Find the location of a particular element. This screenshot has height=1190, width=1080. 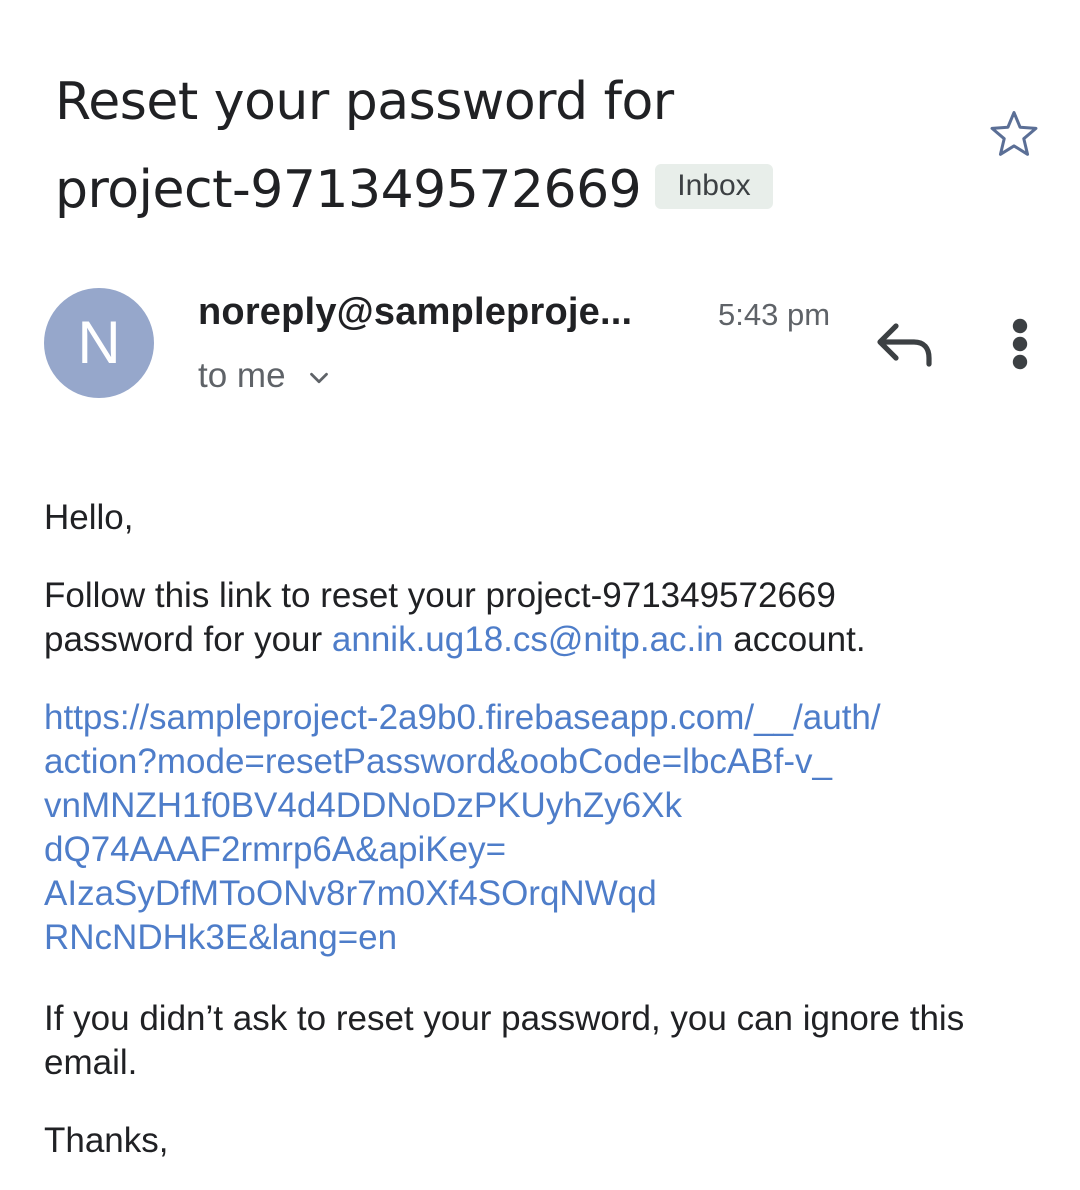

signoff: Thanks, is located at coordinates (106, 1140).